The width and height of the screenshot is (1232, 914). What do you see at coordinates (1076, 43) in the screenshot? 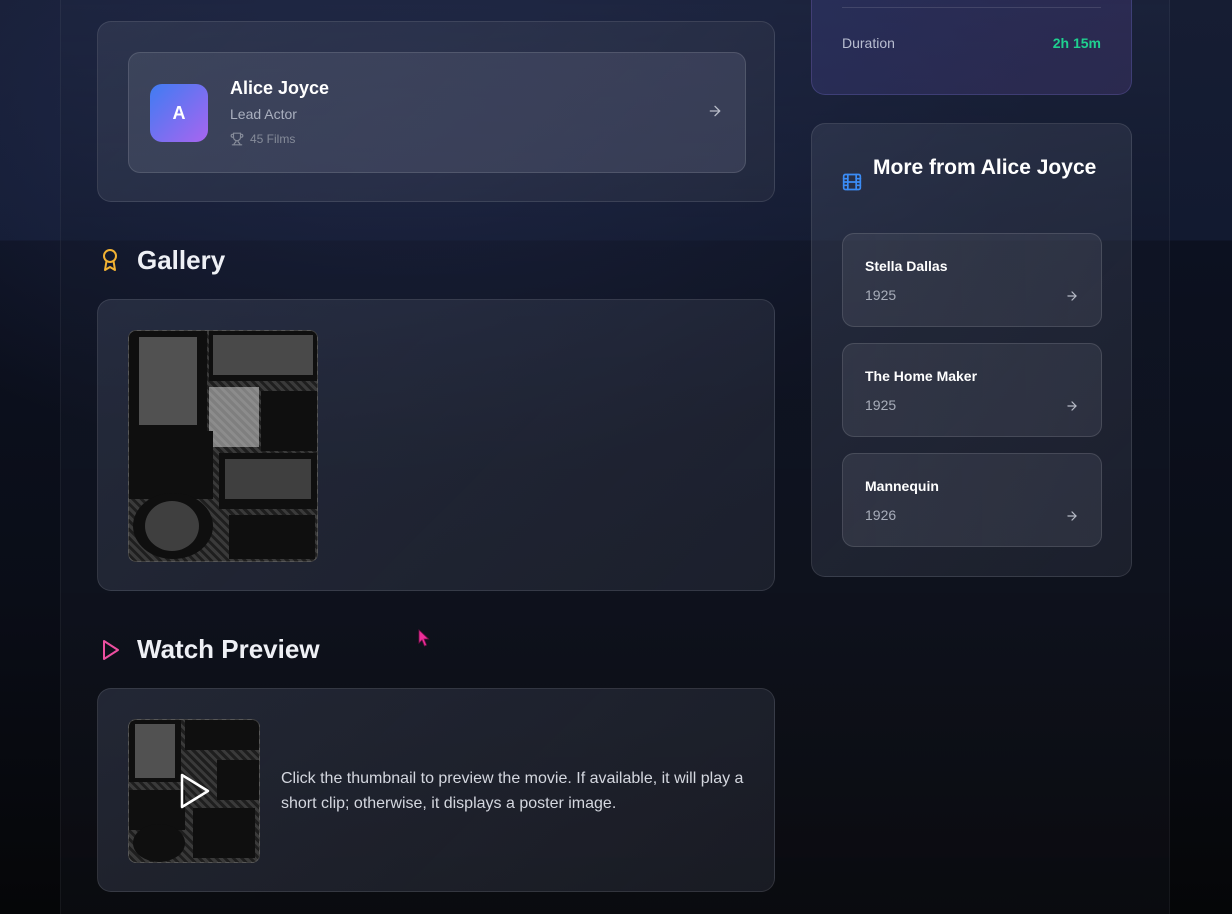
I see `duration-value: 2h 15m` at bounding box center [1076, 43].